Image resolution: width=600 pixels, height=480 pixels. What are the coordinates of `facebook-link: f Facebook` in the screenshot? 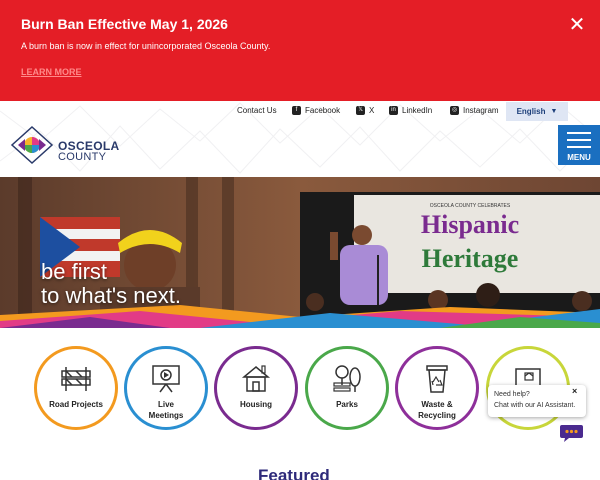 It's located at (316, 110).